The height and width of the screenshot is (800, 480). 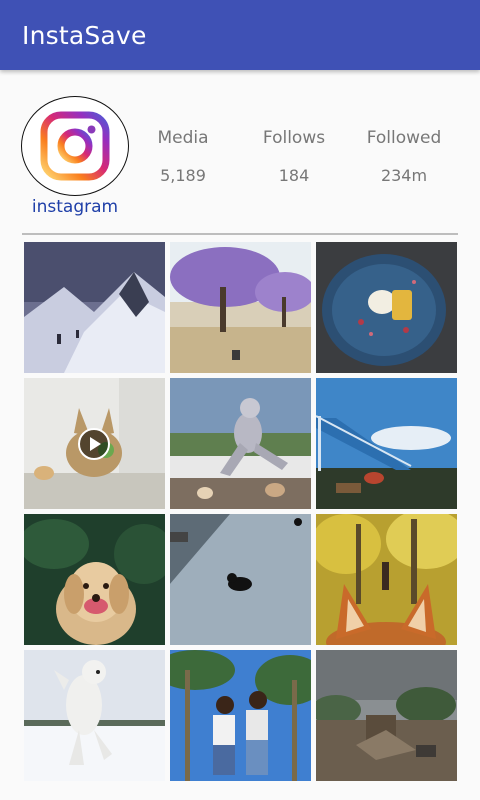 I want to click on stat-follows-value: 184, so click(x=294, y=175).